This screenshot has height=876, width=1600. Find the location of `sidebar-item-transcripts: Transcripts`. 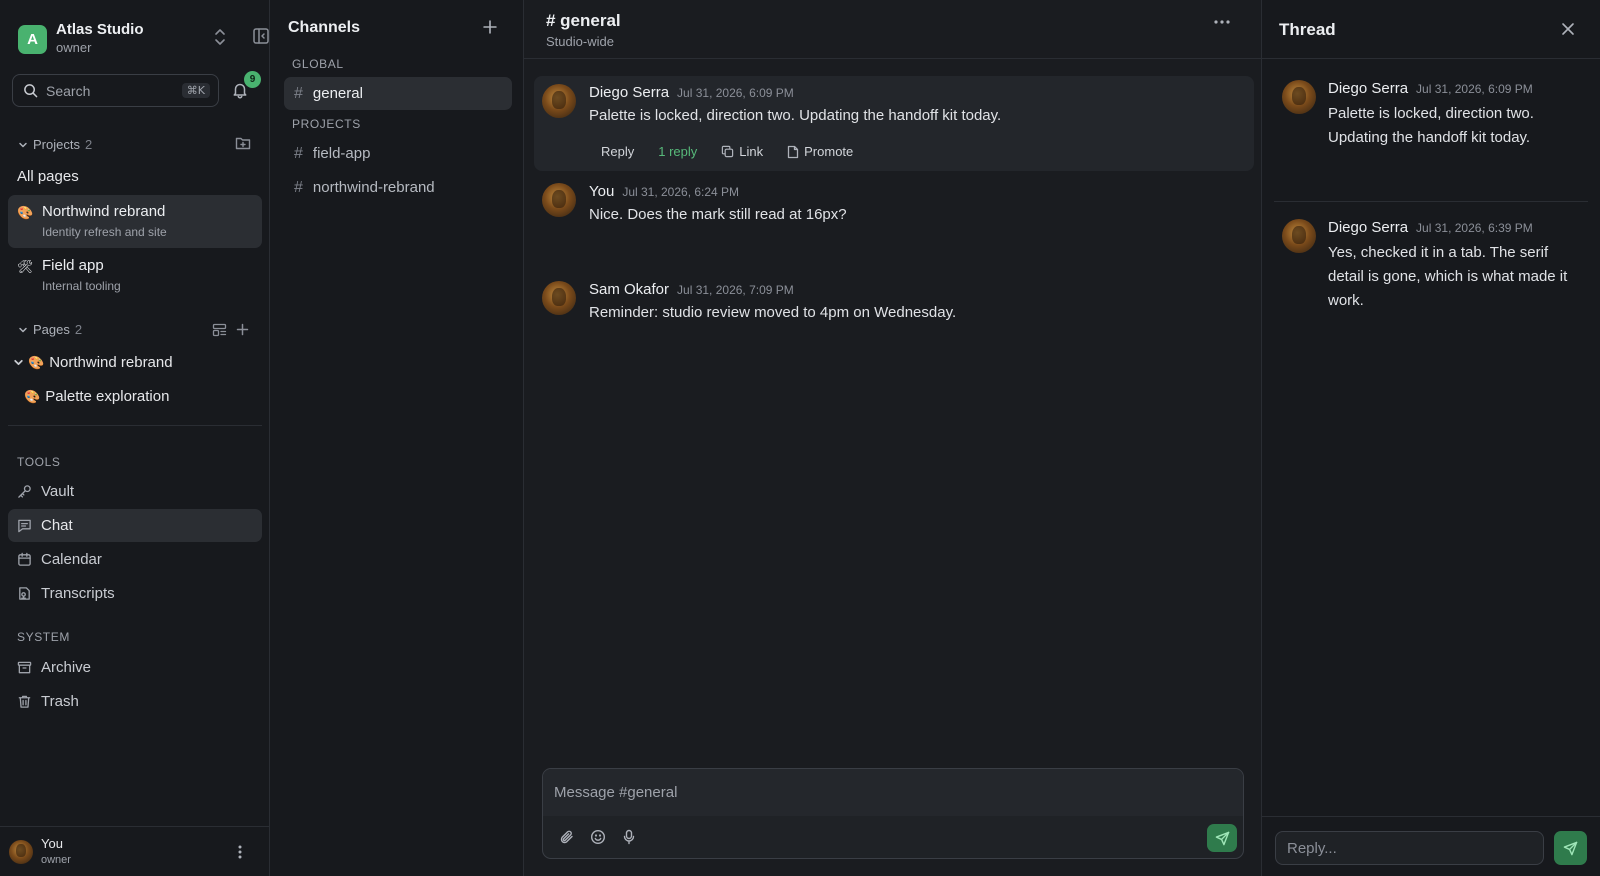

sidebar-item-transcripts: Transcripts is located at coordinates (135, 593).